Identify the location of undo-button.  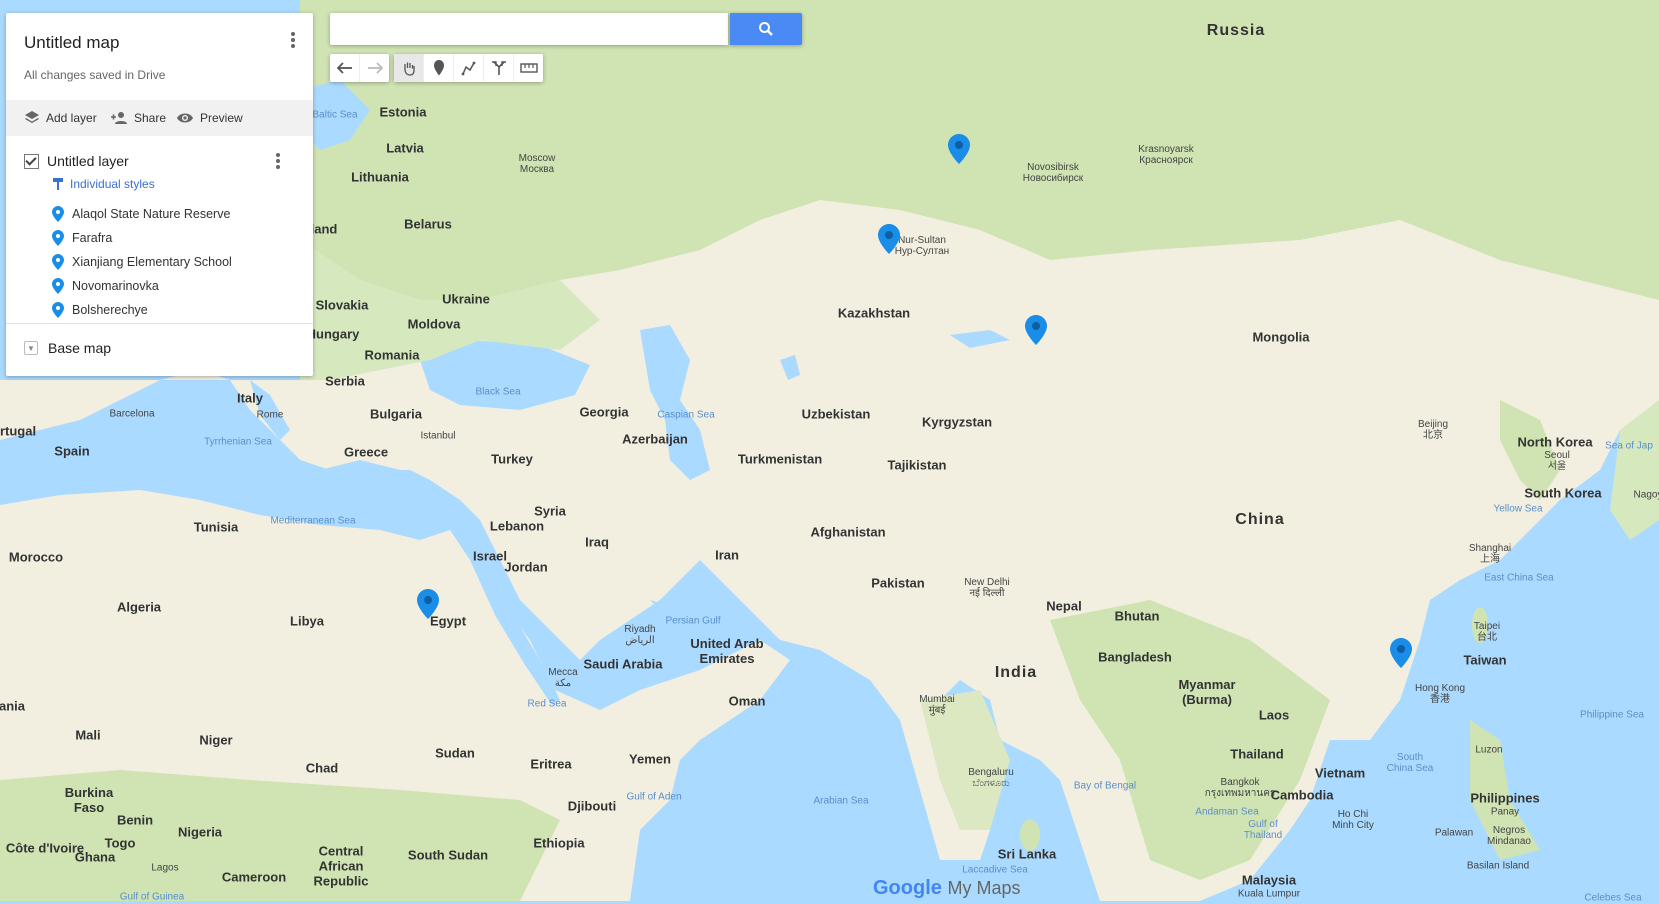
(345, 68).